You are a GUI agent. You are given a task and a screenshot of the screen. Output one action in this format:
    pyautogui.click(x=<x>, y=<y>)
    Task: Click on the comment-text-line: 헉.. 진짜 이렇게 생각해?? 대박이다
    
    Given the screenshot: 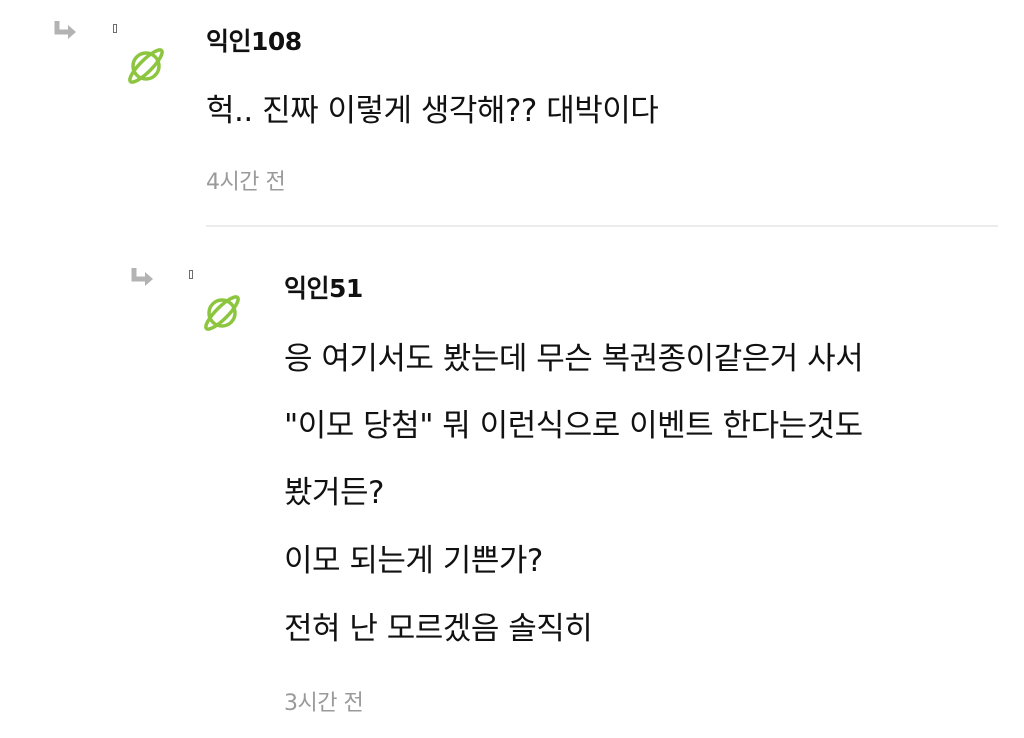 What is the action you would take?
    pyautogui.click(x=432, y=111)
    